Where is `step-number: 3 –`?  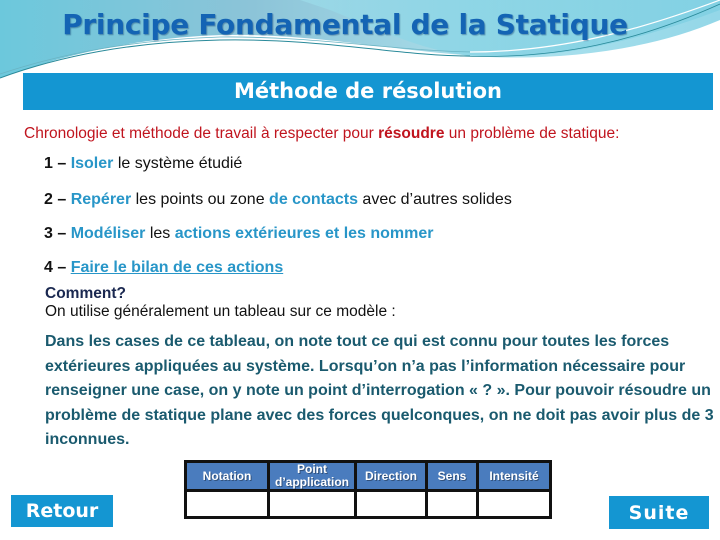 step-number: 3 – is located at coordinates (57, 233).